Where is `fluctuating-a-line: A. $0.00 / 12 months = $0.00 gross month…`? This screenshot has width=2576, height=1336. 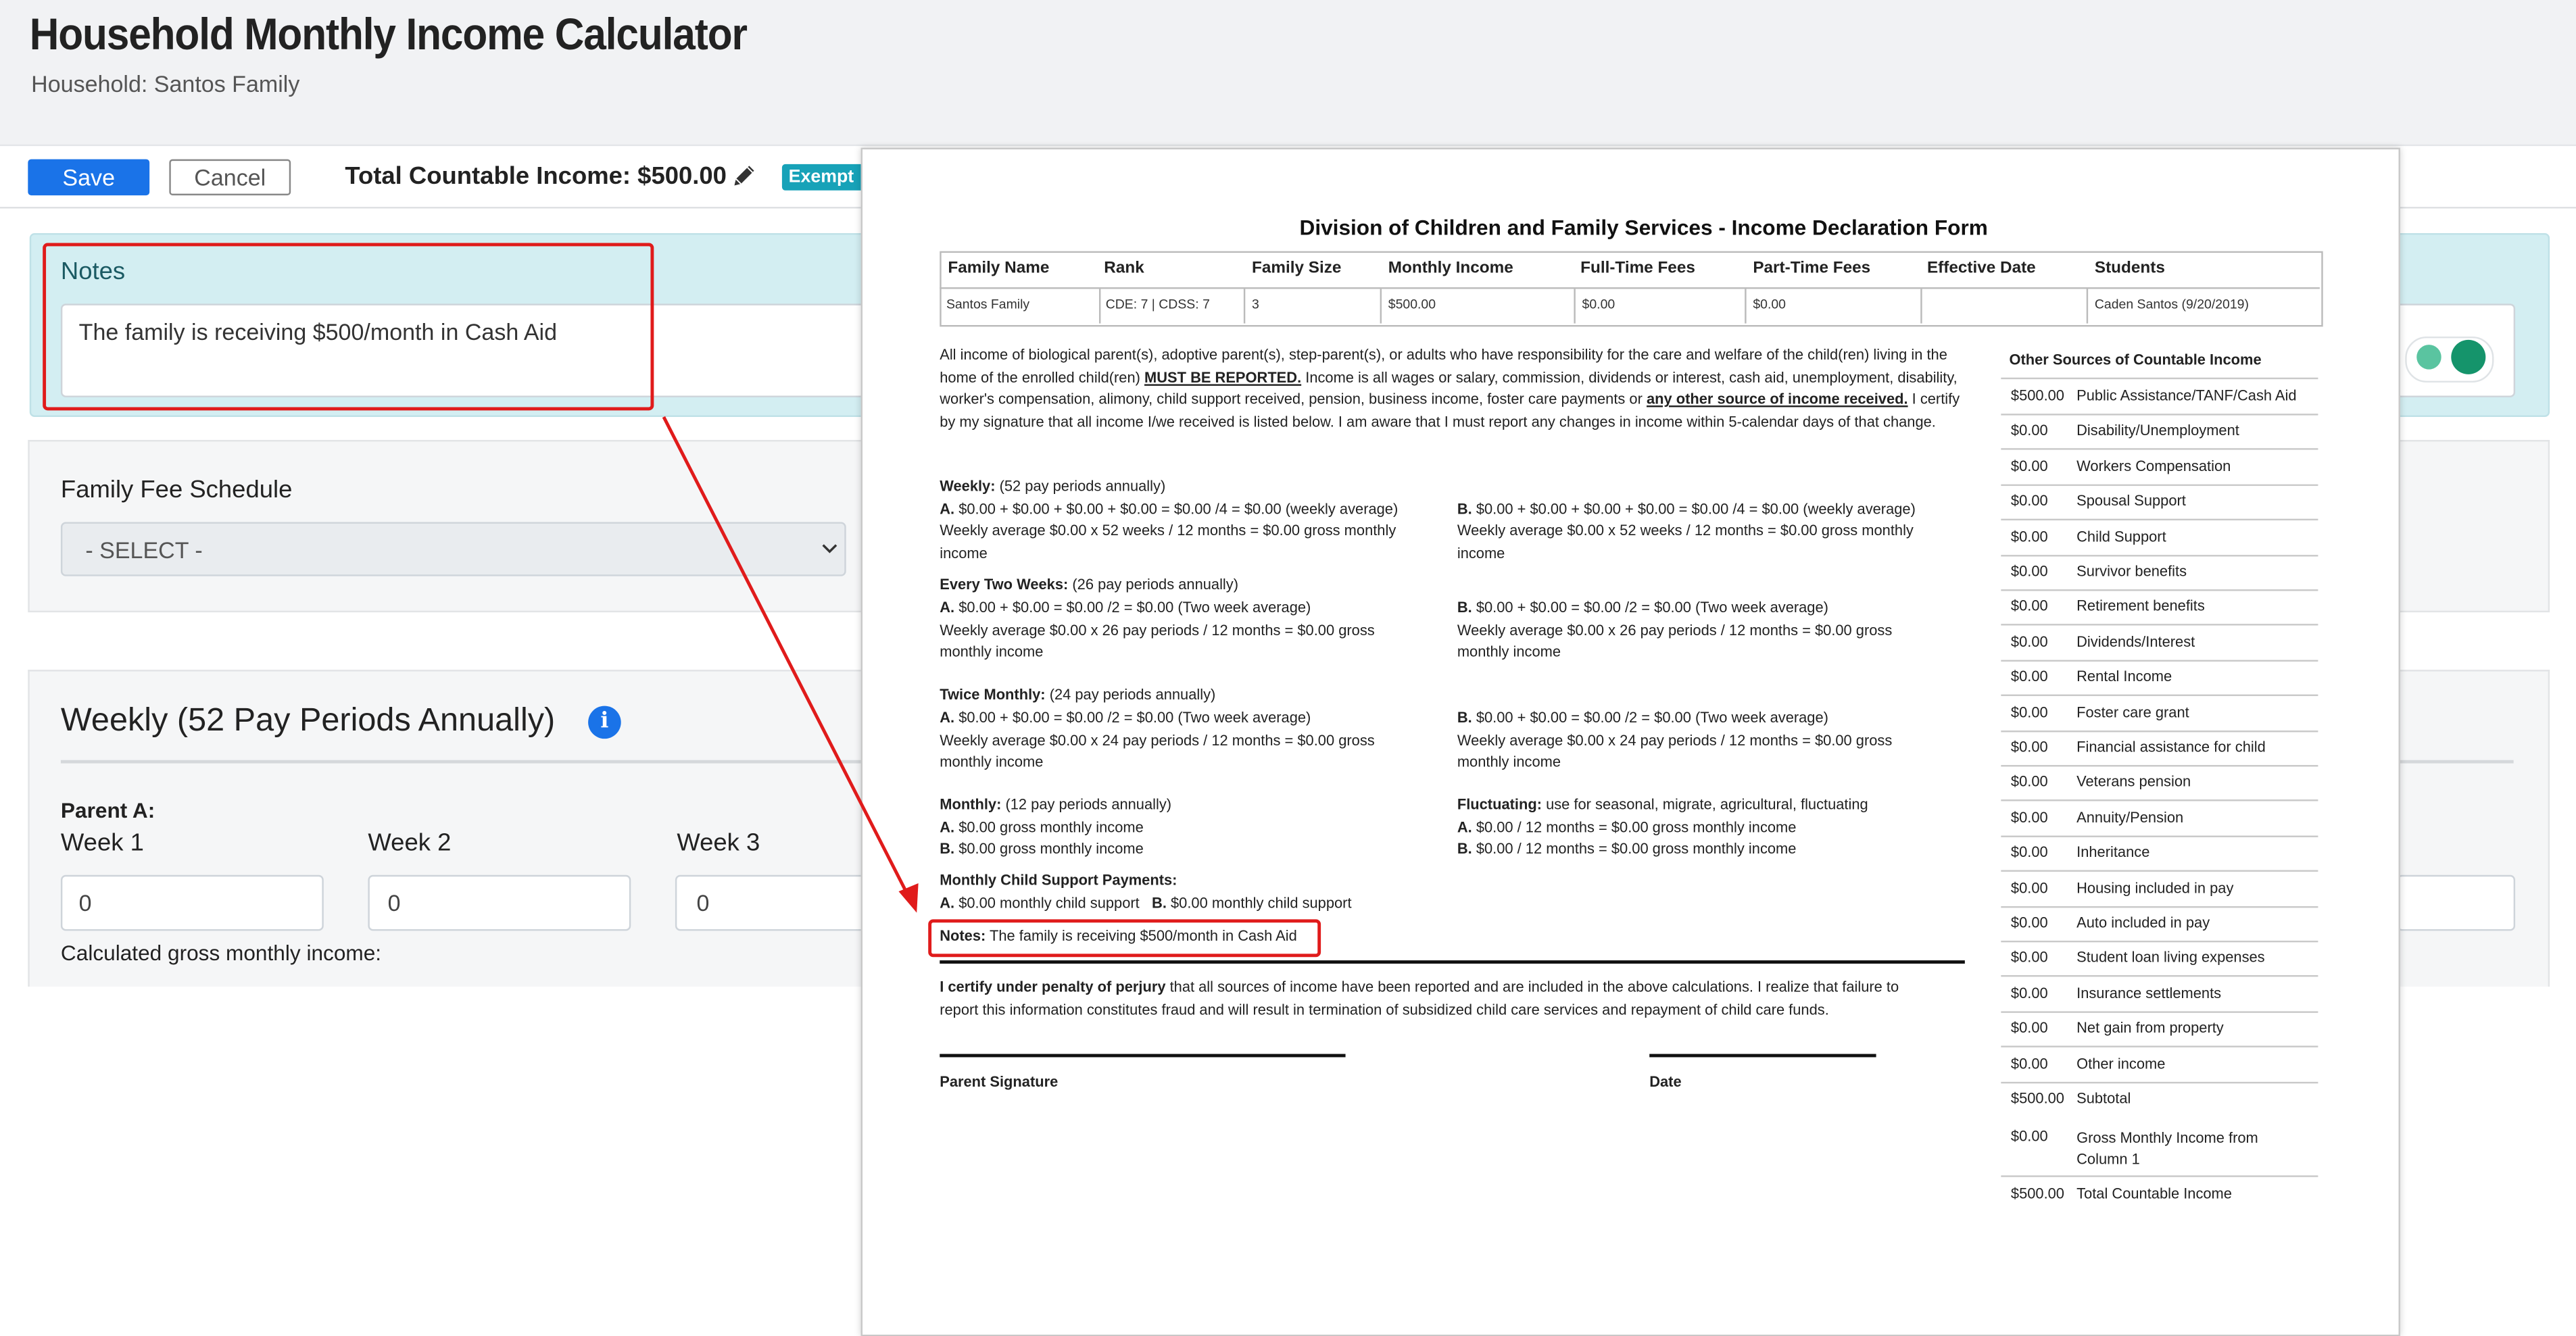 fluctuating-a-line: A. $0.00 / 12 months = $0.00 gross month… is located at coordinates (1627, 829).